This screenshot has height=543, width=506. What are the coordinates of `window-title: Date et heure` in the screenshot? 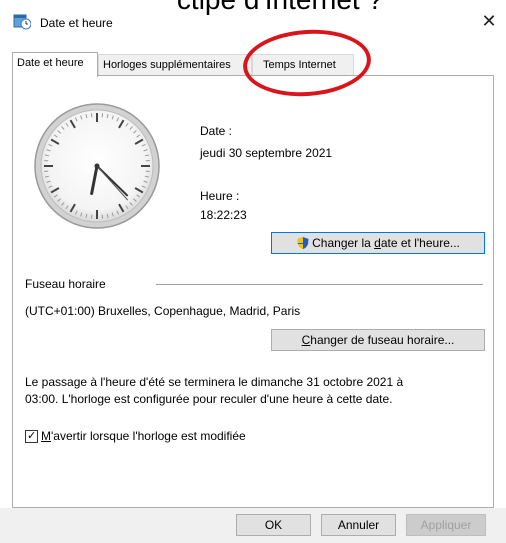 It's located at (76, 23).